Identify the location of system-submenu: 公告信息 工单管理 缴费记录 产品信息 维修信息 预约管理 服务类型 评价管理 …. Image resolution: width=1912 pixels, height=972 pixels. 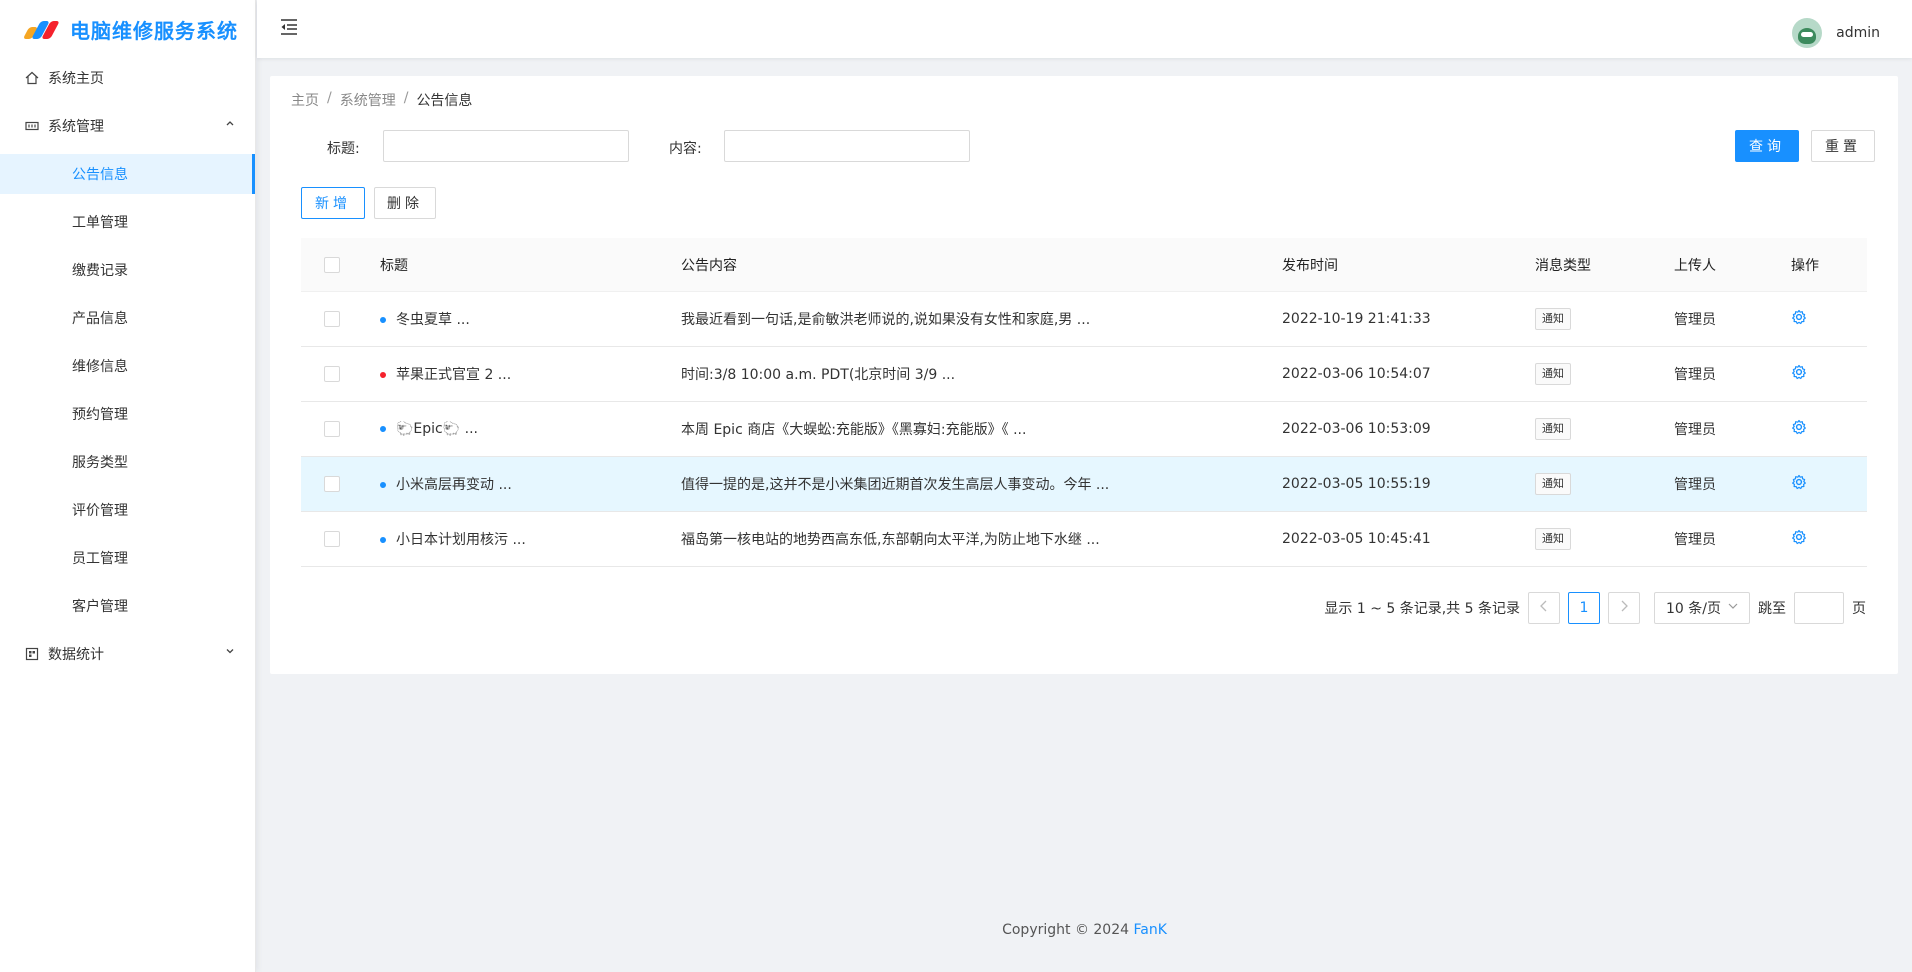
(127, 390).